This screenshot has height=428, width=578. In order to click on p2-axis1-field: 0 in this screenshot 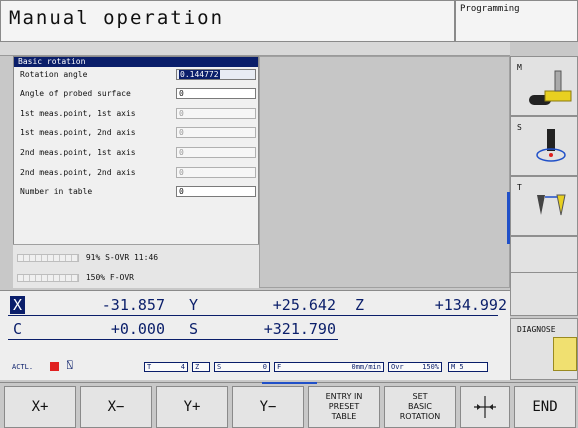, I will do `click(216, 152)`.